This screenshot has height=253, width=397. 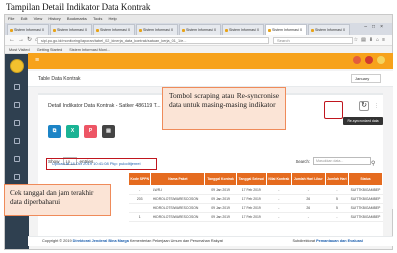 What do you see at coordinates (17, 123) in the screenshot?
I see `sidebar-icon-report` at bounding box center [17, 123].